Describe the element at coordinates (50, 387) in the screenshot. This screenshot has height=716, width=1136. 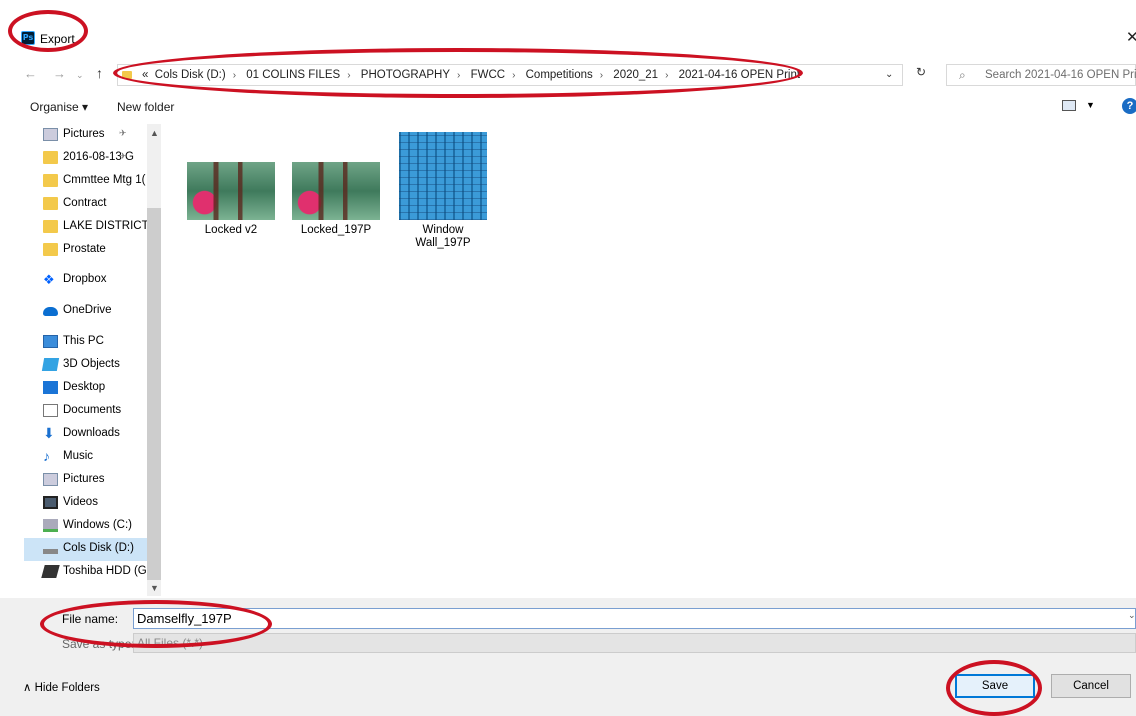
I see `desktop-icon` at that location.